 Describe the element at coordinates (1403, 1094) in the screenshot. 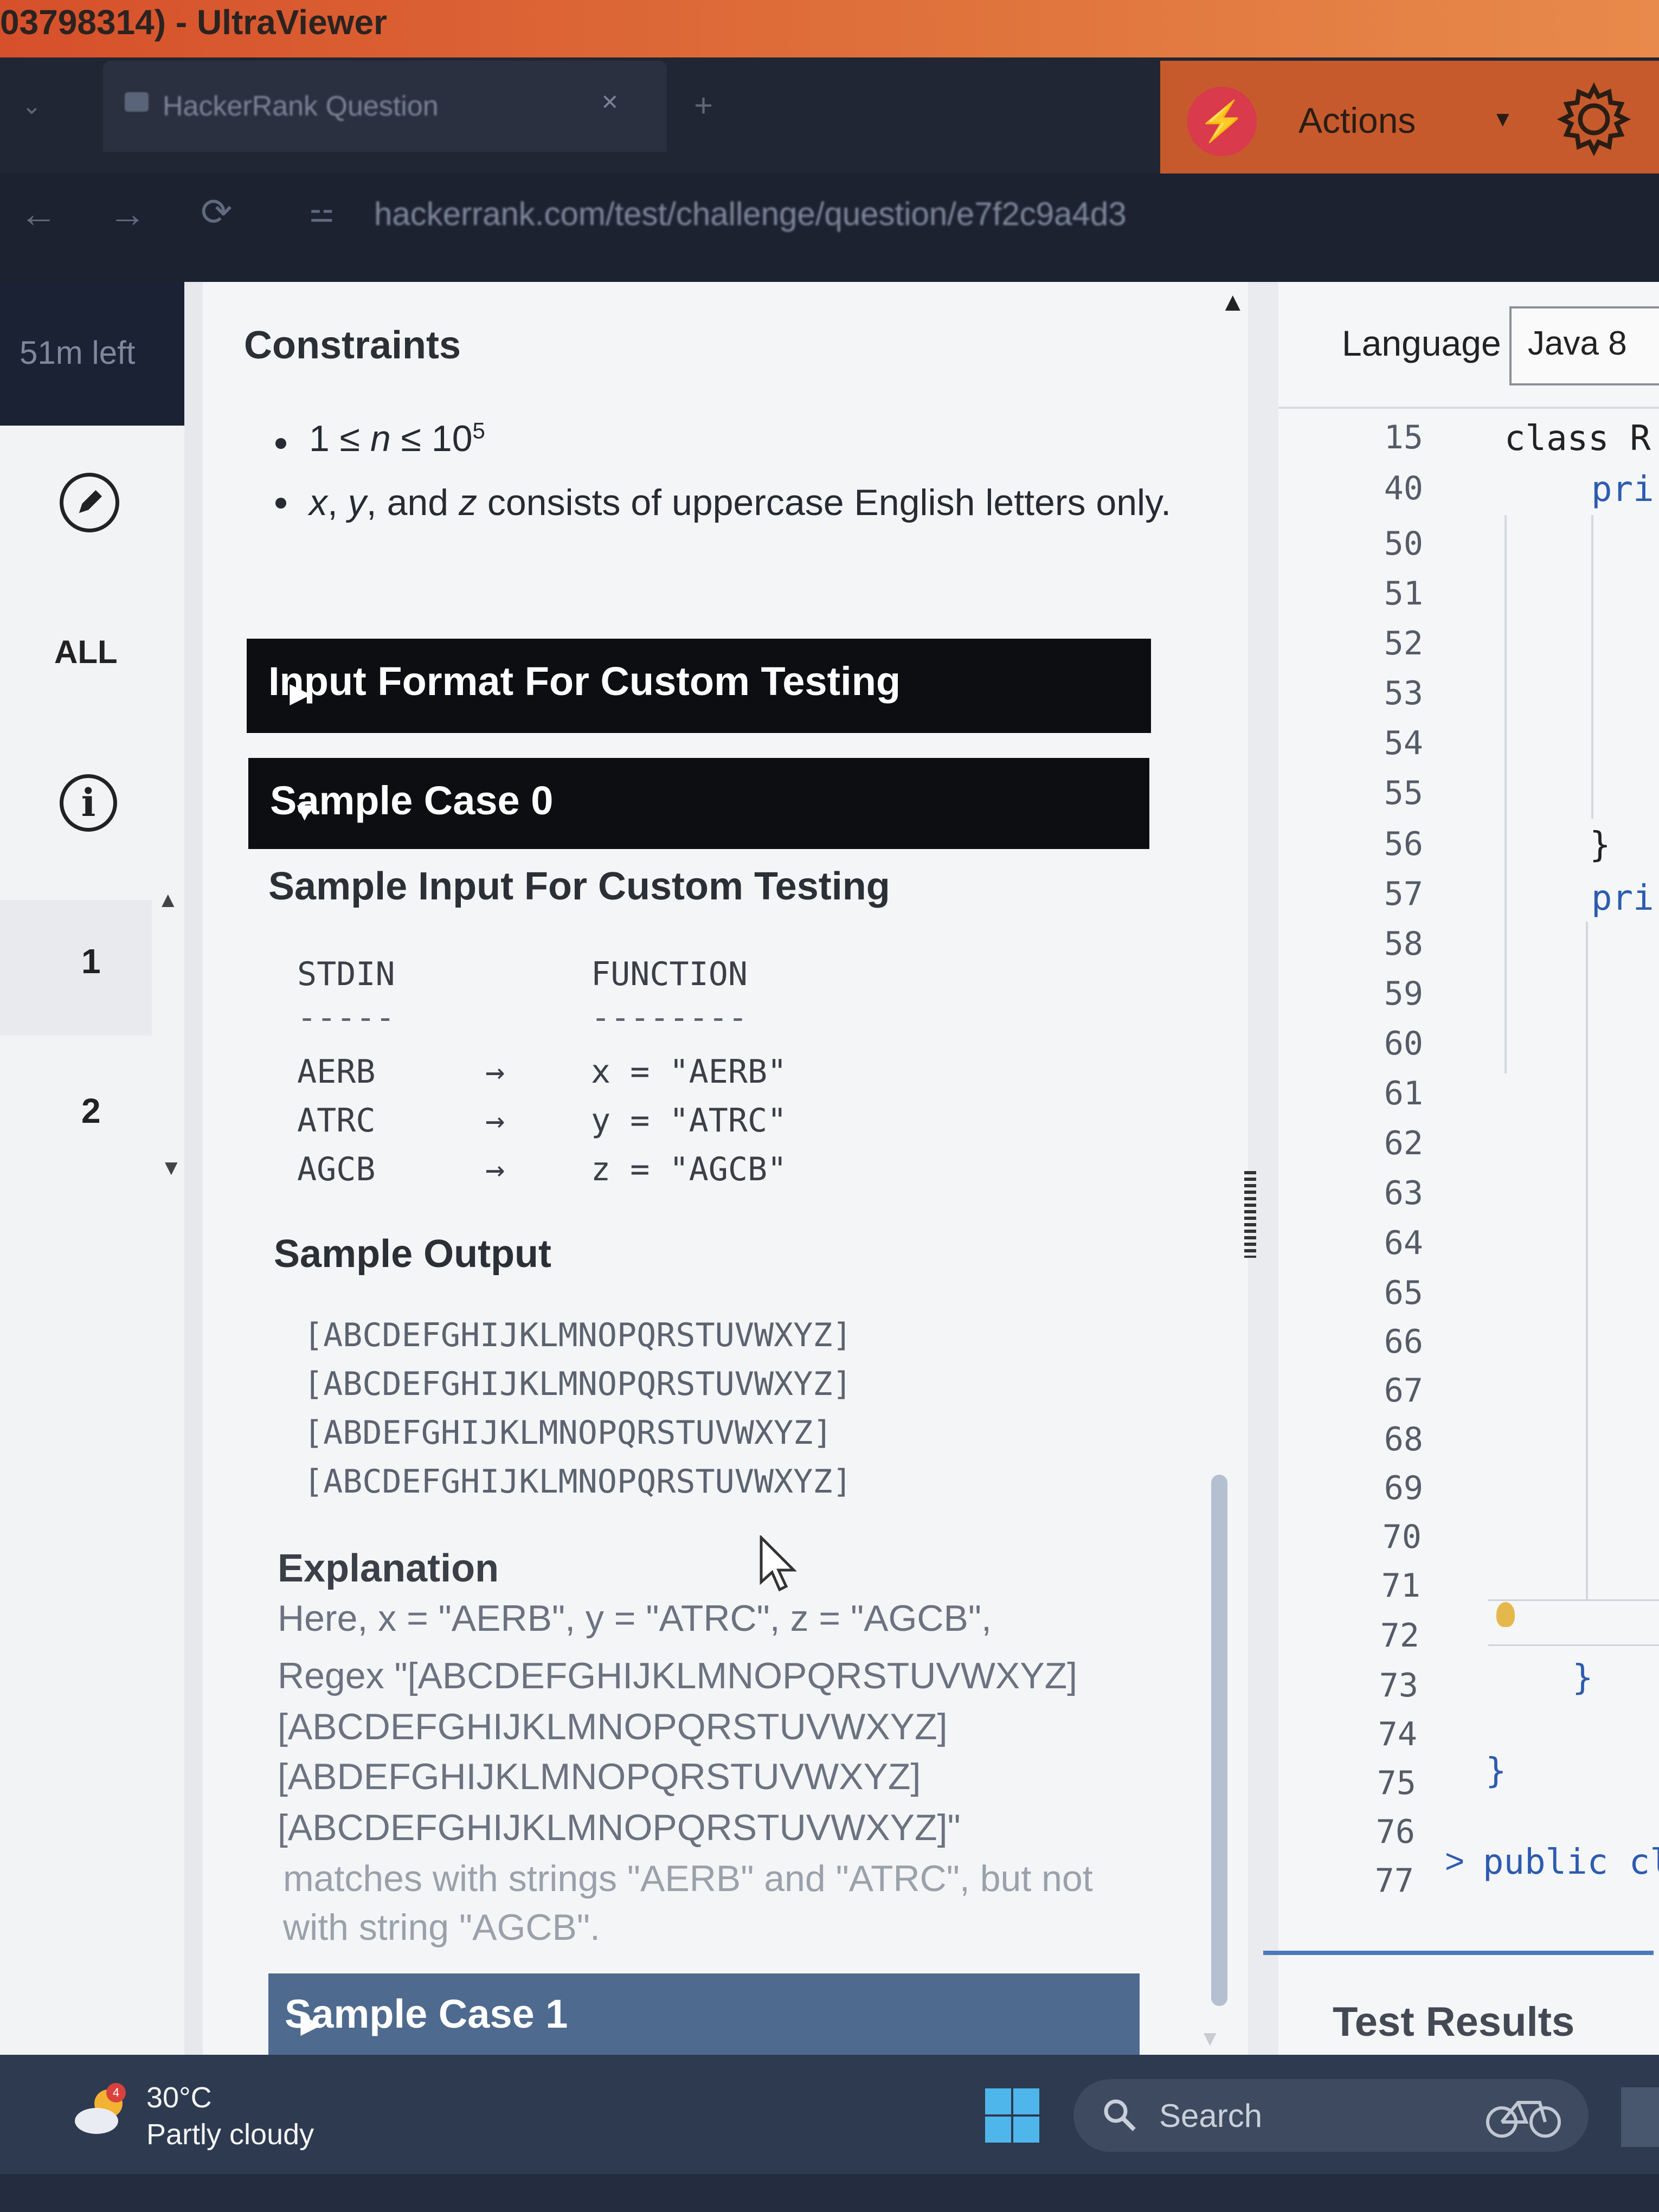

I see `line-number: 61` at that location.